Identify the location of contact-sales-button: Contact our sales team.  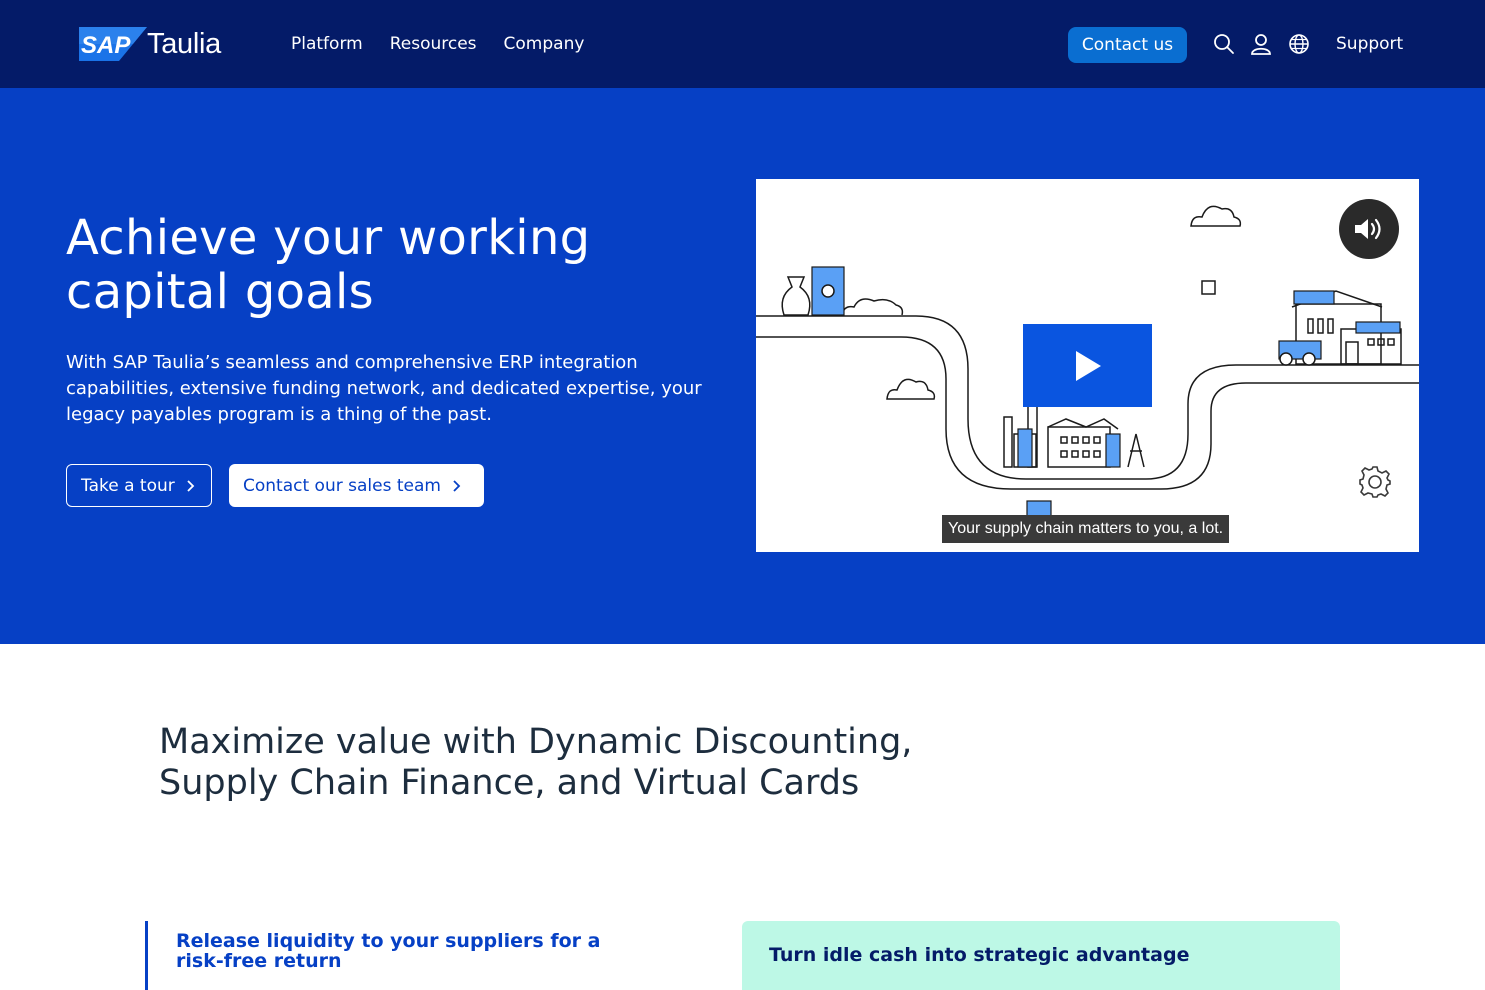
(356, 485).